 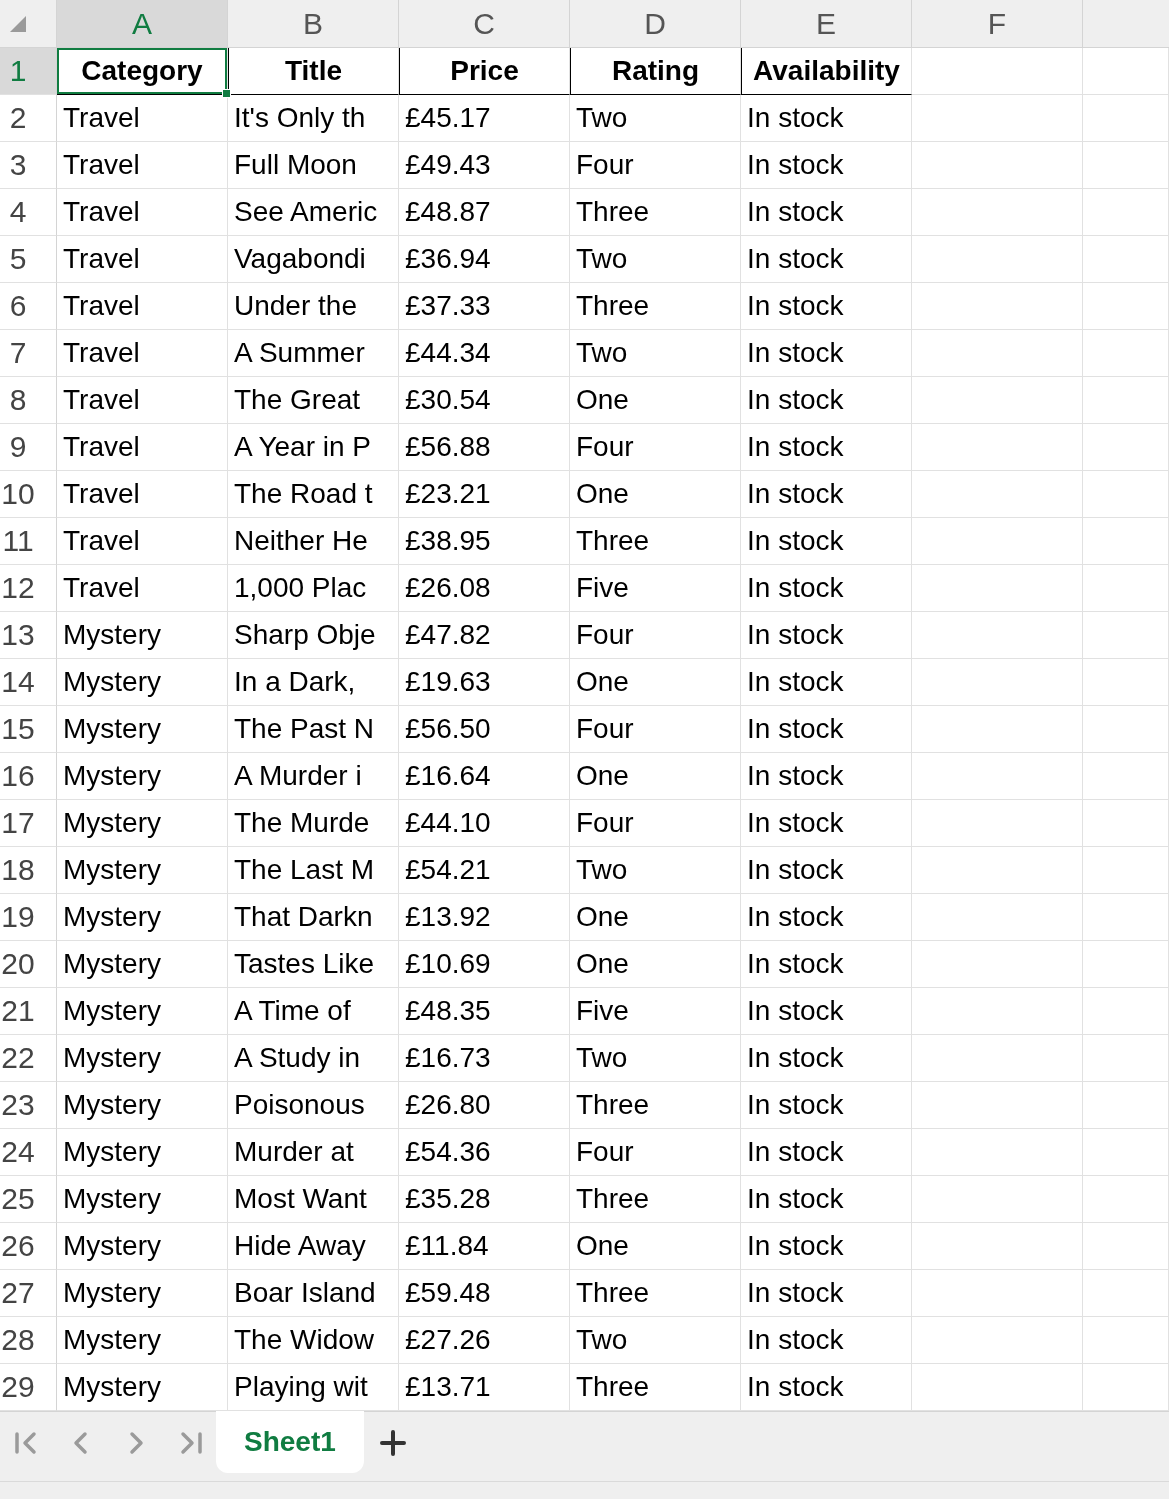 I want to click on row-header: 6, so click(x=28, y=306).